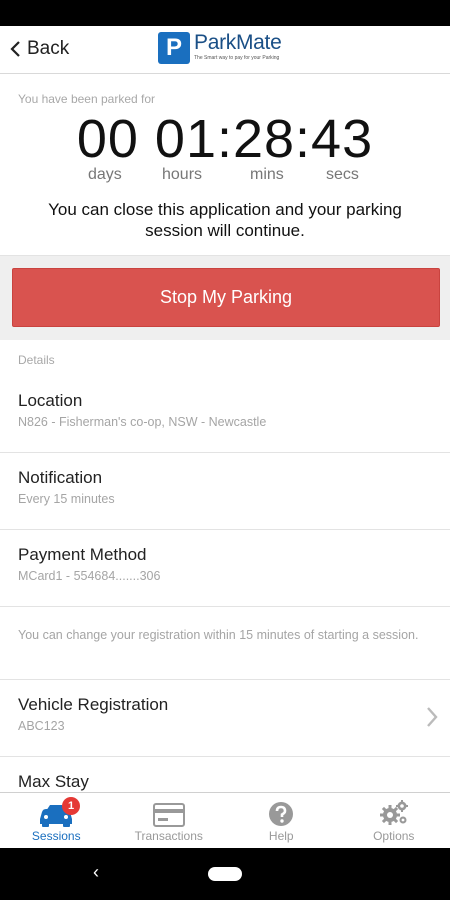 This screenshot has width=450, height=900. What do you see at coordinates (93, 704) in the screenshot?
I see `vehicle-registration-title: Vehicle Registration` at bounding box center [93, 704].